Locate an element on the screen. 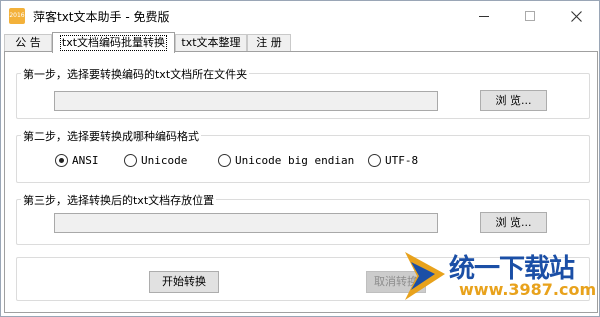 This screenshot has height=317, width=600. radio-unicode-circle is located at coordinates (130, 160).